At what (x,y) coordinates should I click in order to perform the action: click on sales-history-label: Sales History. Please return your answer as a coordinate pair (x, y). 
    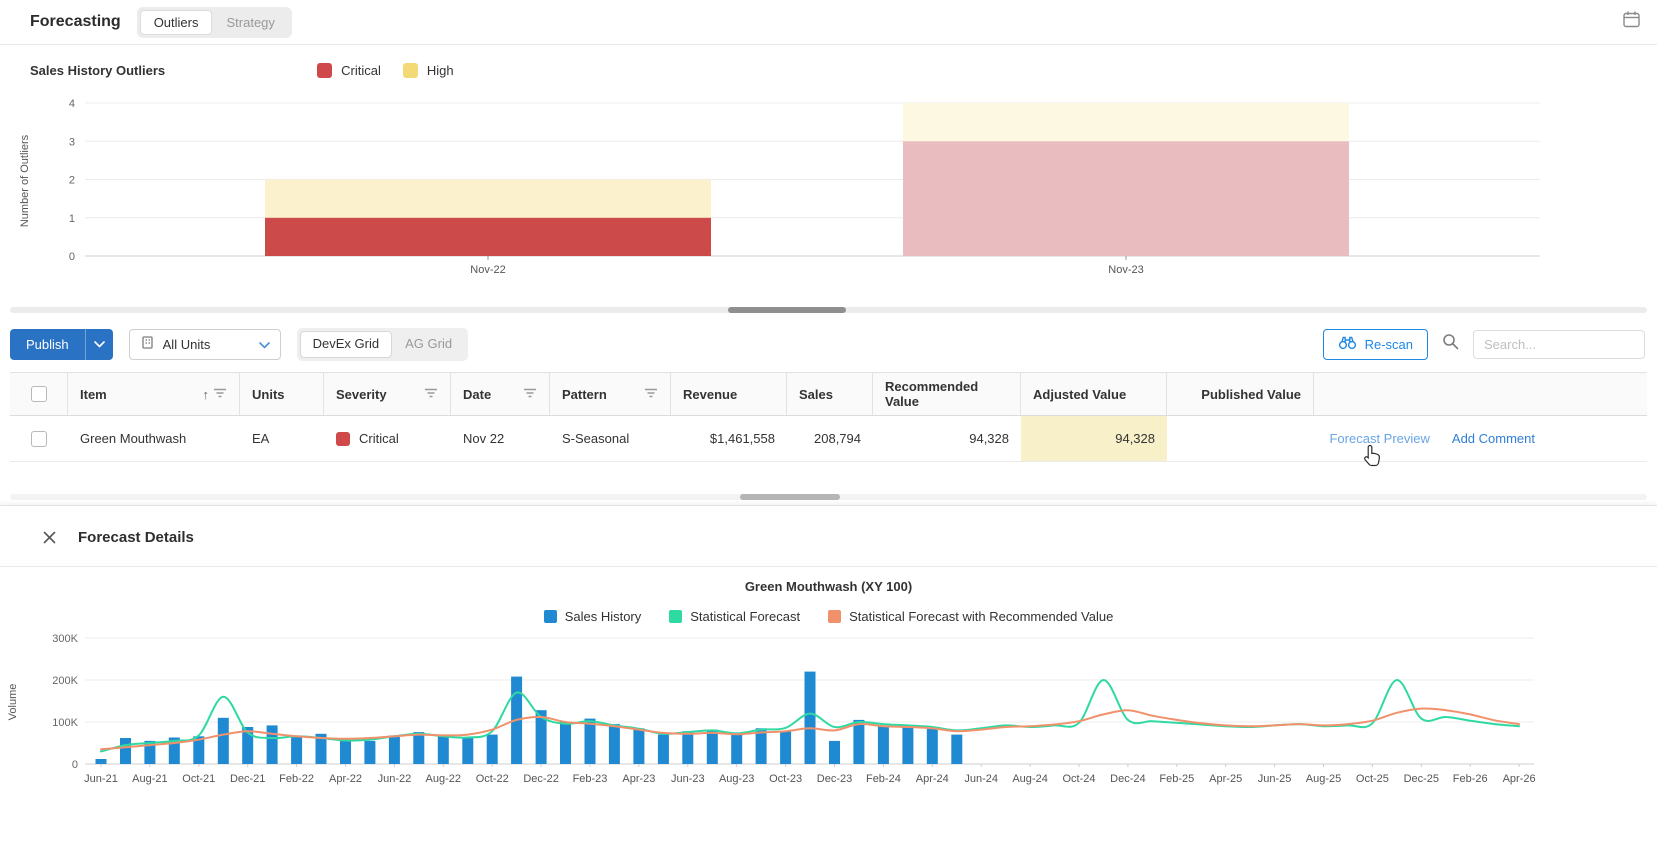
    Looking at the image, I should click on (603, 616).